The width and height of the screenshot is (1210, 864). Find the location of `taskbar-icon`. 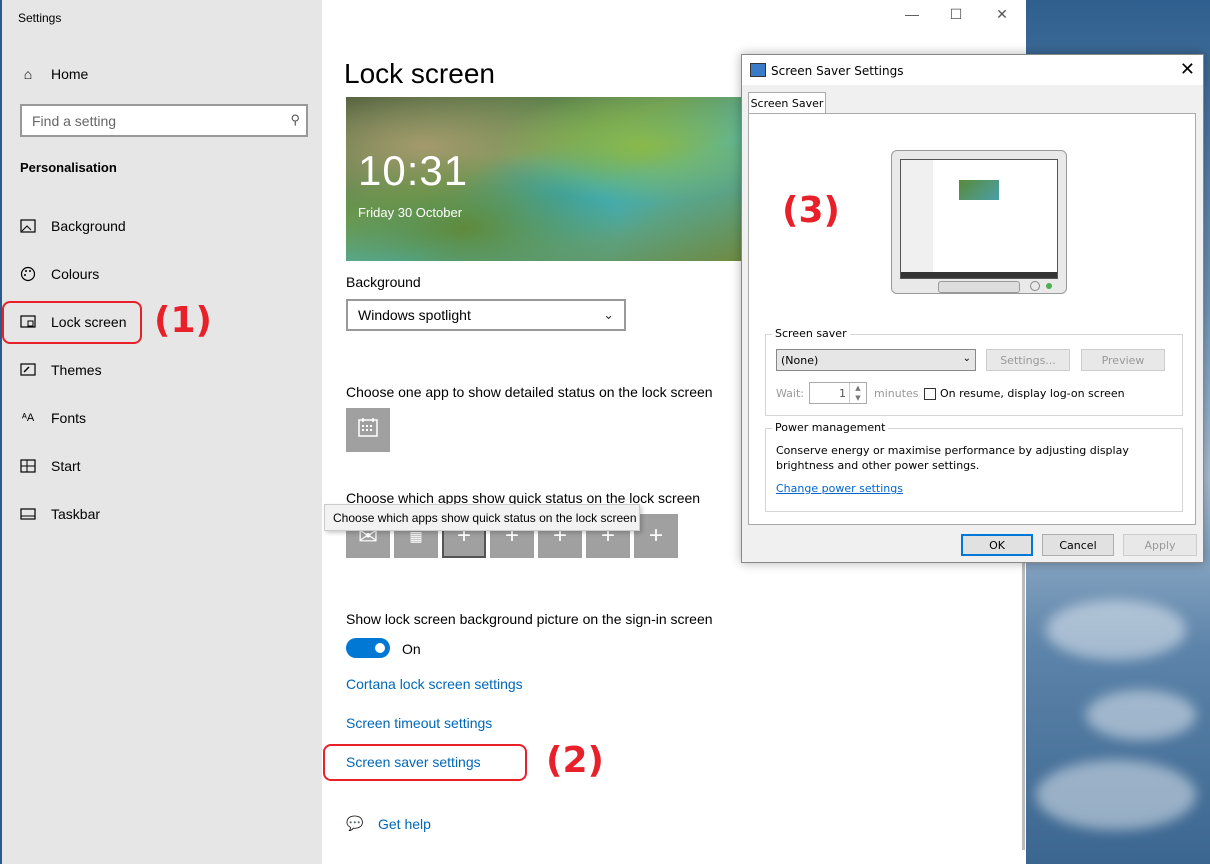

taskbar-icon is located at coordinates (28, 514).